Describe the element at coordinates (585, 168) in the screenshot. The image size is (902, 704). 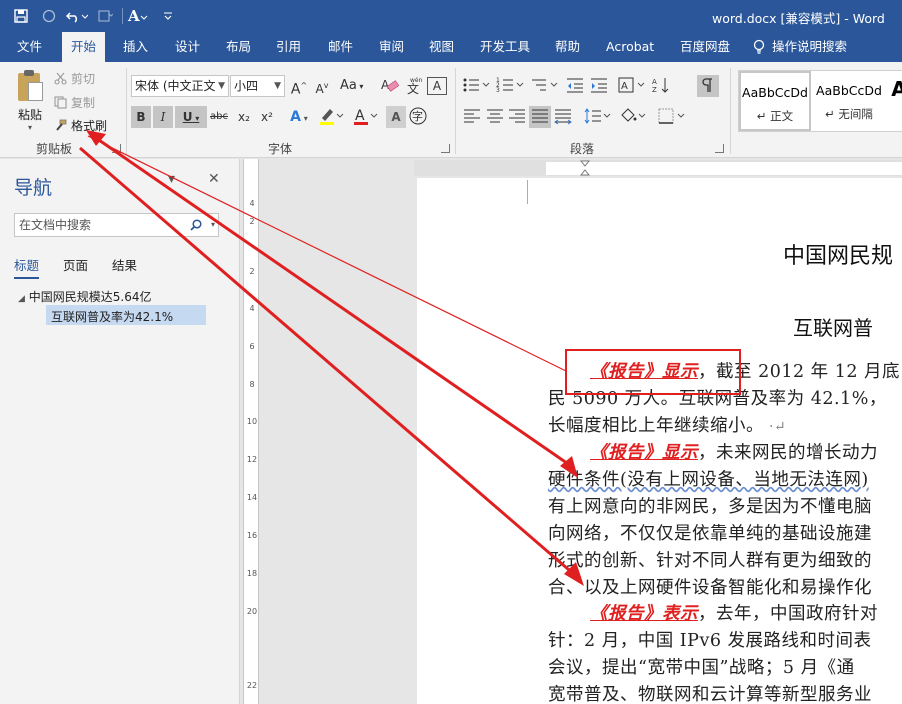
I see `indent-marker-icon` at that location.